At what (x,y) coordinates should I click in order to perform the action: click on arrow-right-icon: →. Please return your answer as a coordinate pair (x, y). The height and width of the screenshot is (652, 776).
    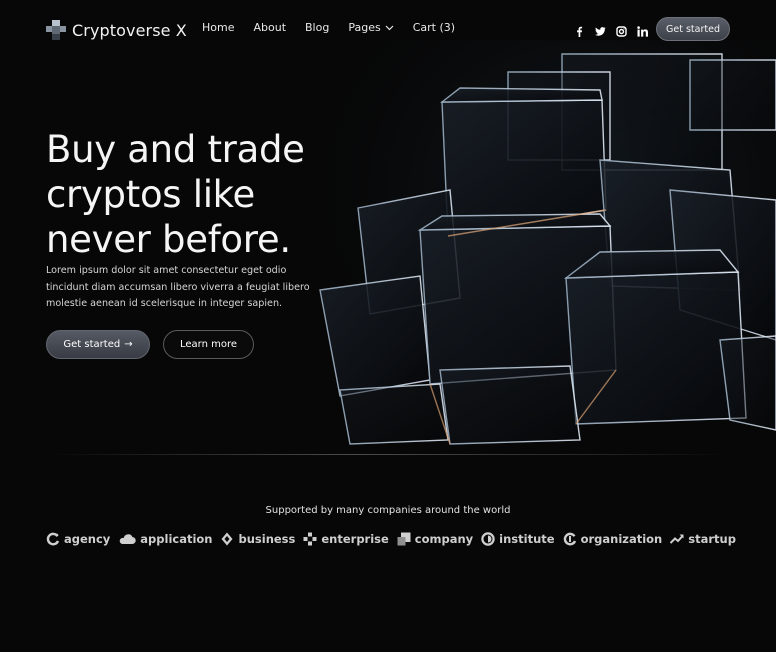
    Looking at the image, I should click on (128, 344).